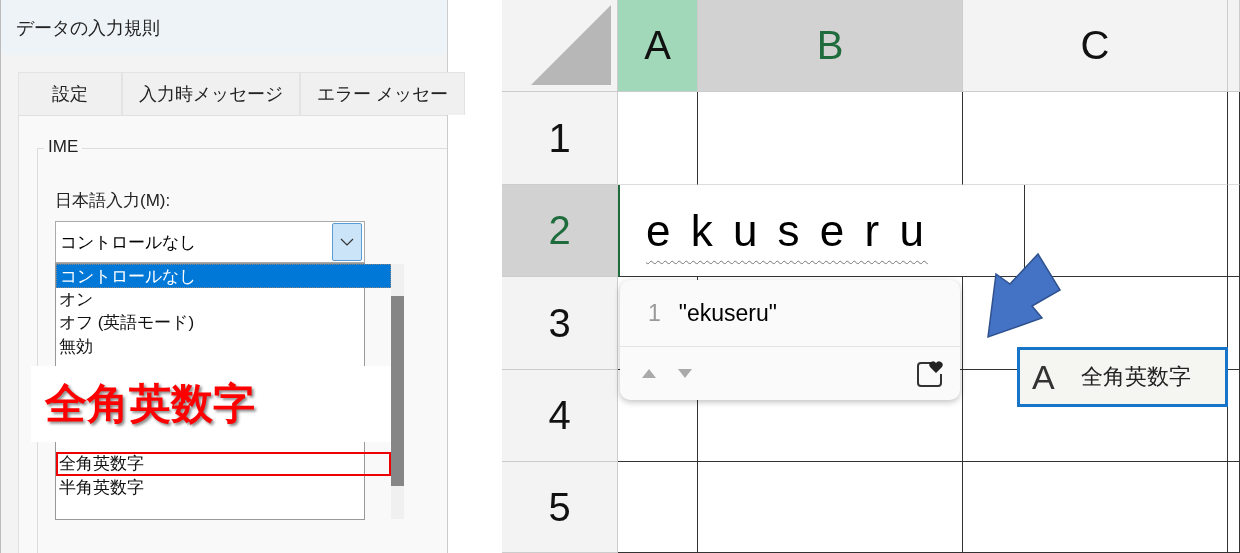 The image size is (1240, 553). What do you see at coordinates (571, 45) in the screenshot?
I see `select-all-icon` at bounding box center [571, 45].